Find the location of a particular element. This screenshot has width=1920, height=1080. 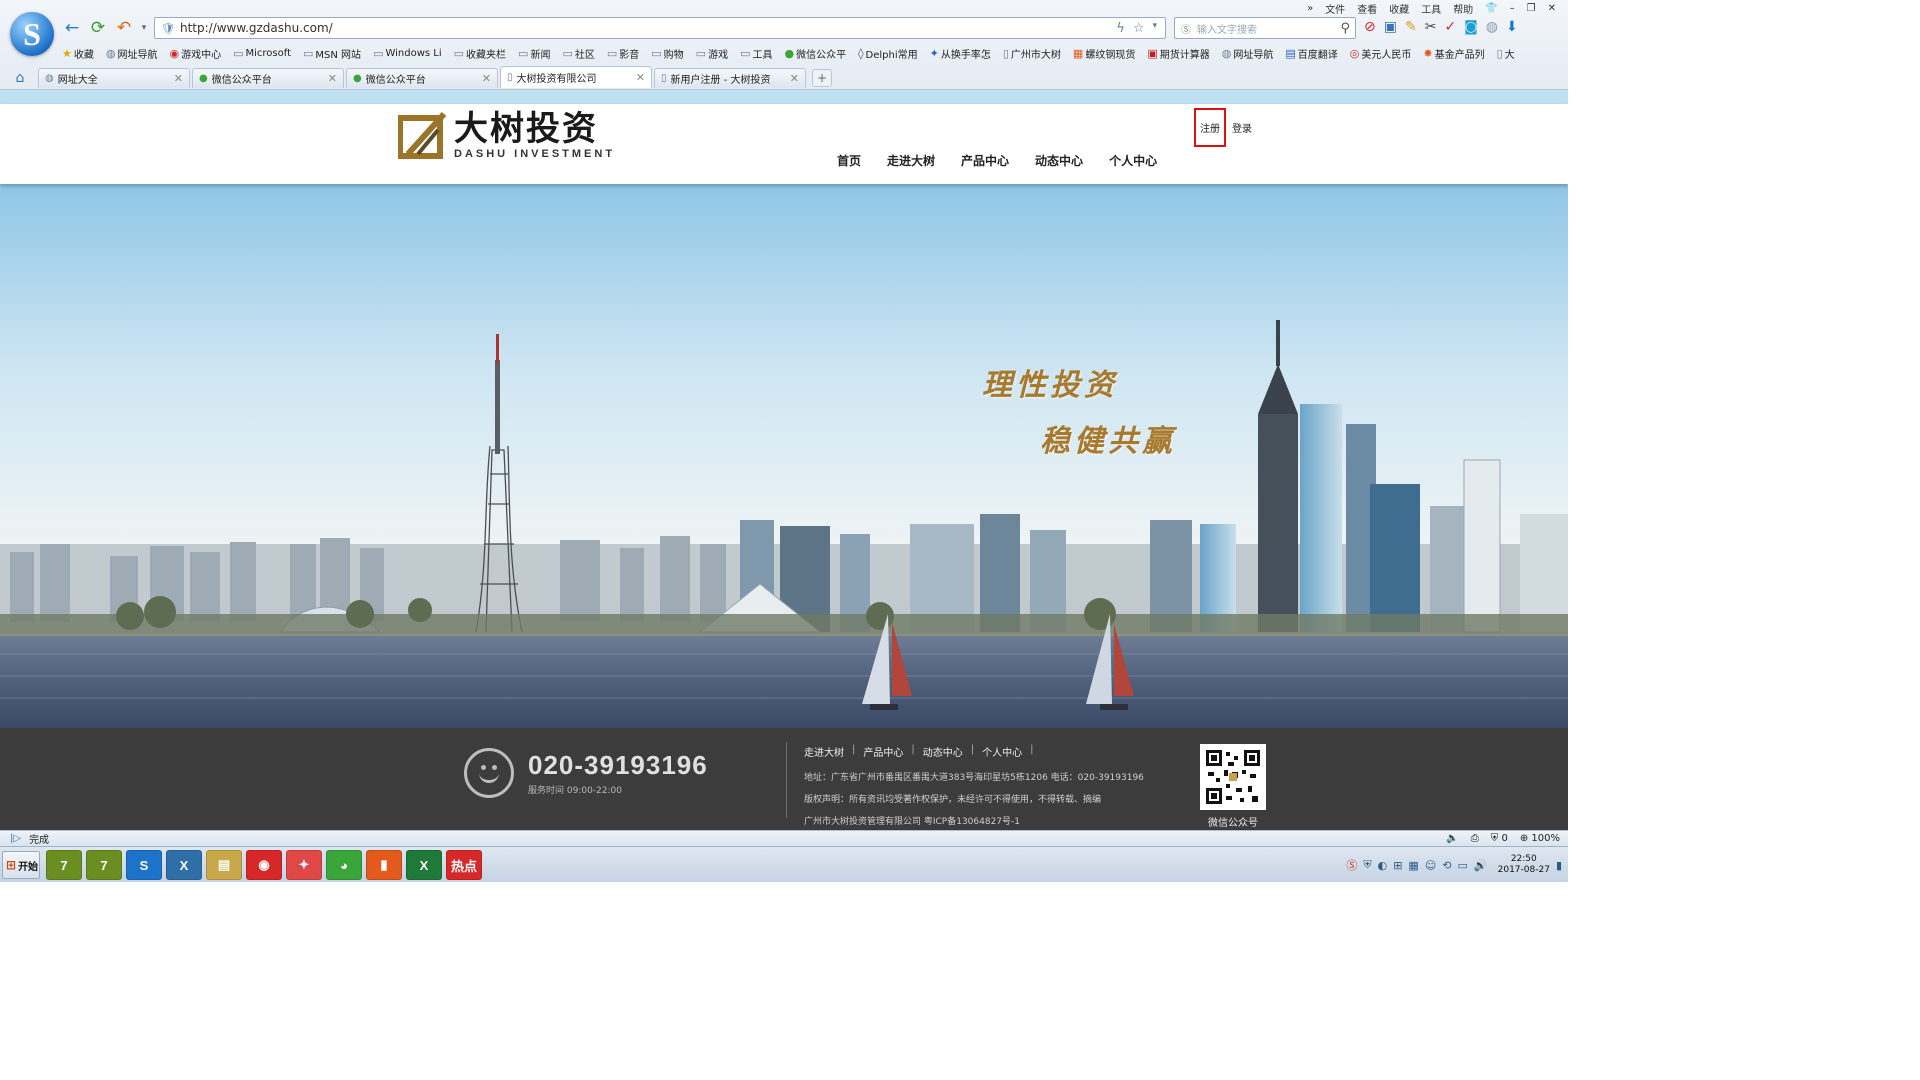

clock: 22:50 2017-08-27 is located at coordinates (1524, 865).